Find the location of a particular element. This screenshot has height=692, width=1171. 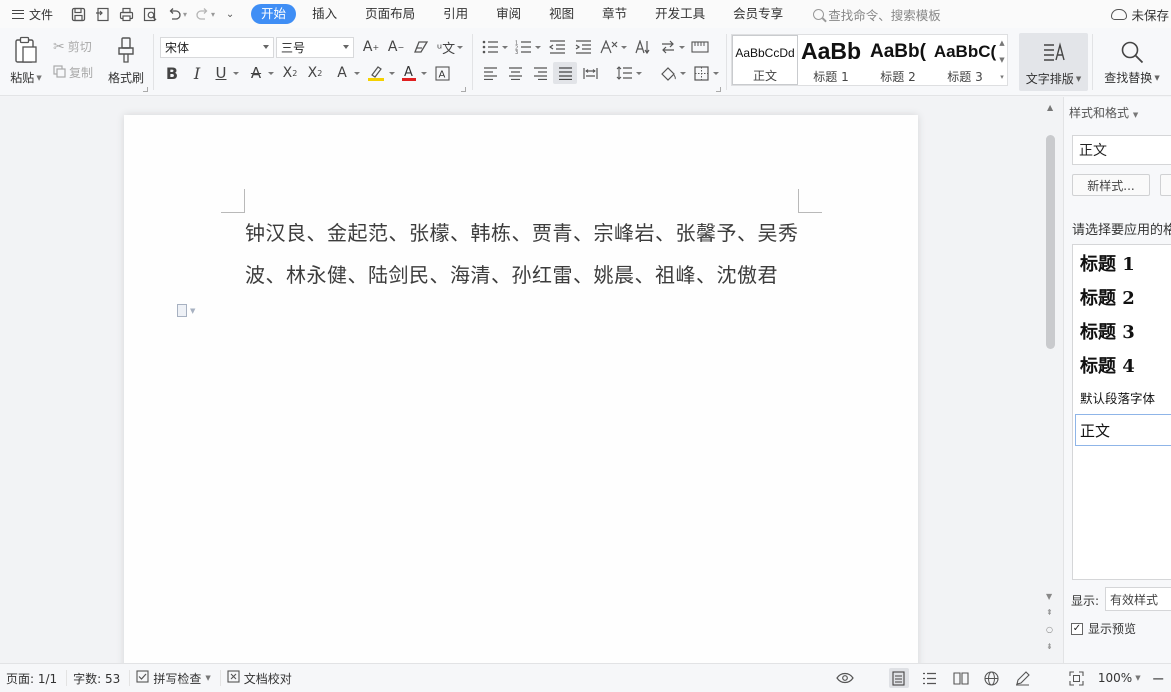

tab-8: 会员专享 is located at coordinates (758, 14).